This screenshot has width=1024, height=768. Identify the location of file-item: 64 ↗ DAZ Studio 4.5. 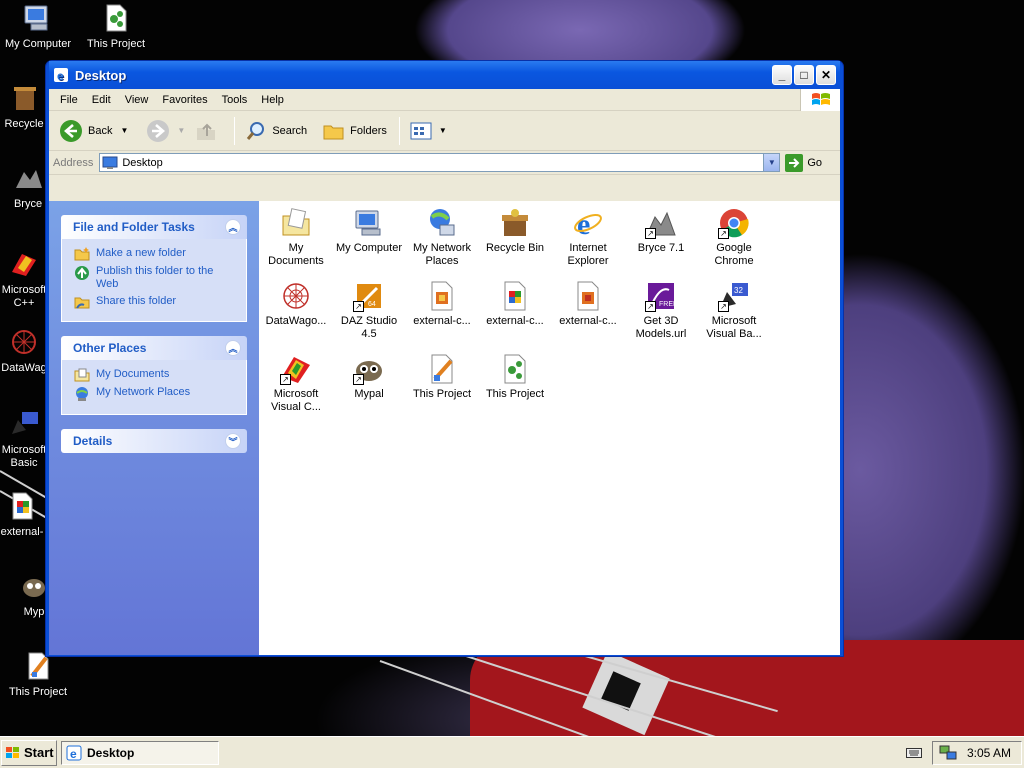
(369, 310).